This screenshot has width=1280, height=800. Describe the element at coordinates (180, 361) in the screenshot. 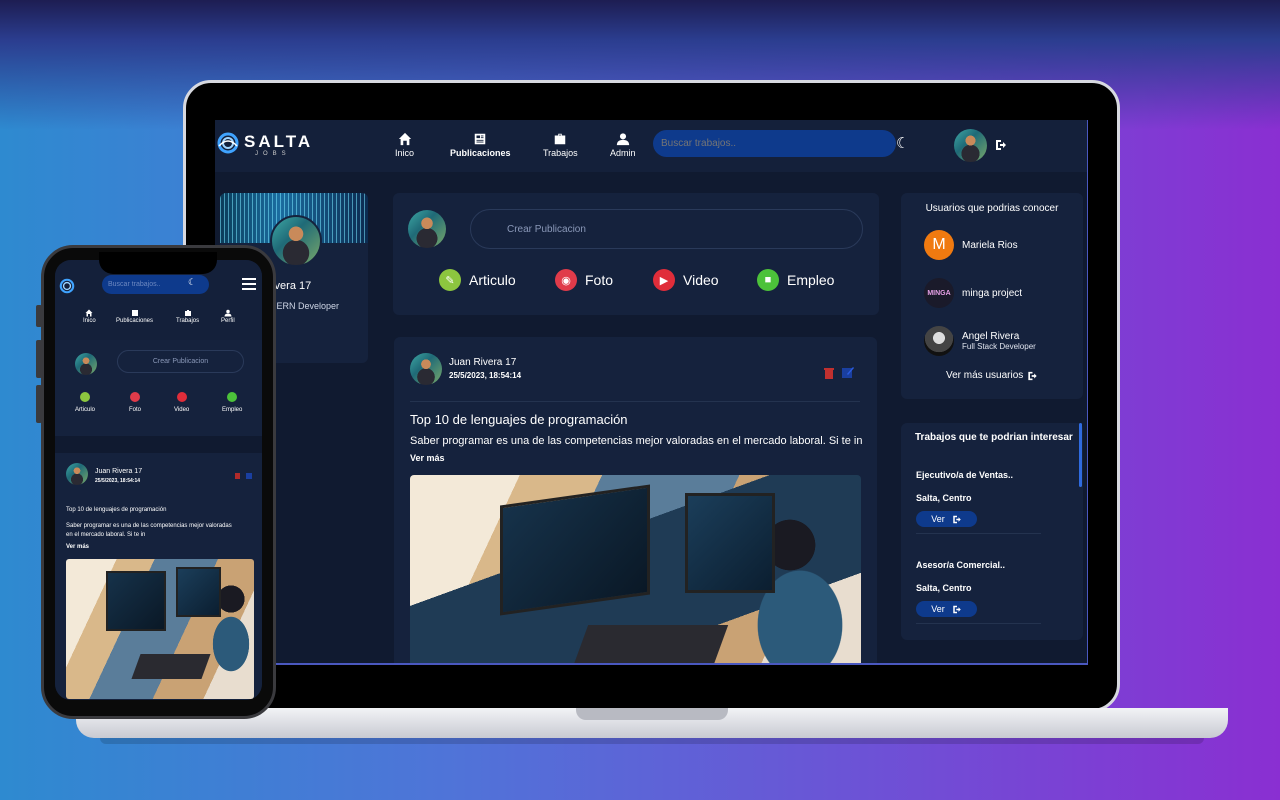

I see `mobile-create-input: Crear Publicacion` at that location.